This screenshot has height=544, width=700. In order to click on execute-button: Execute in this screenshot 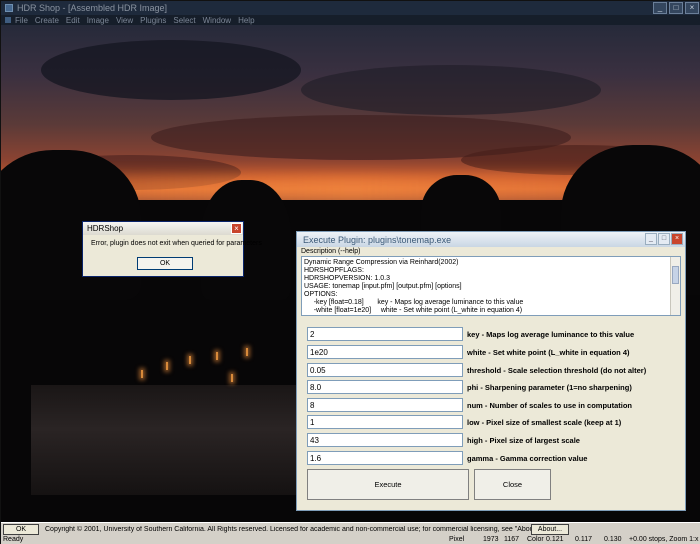, I will do `click(388, 484)`.